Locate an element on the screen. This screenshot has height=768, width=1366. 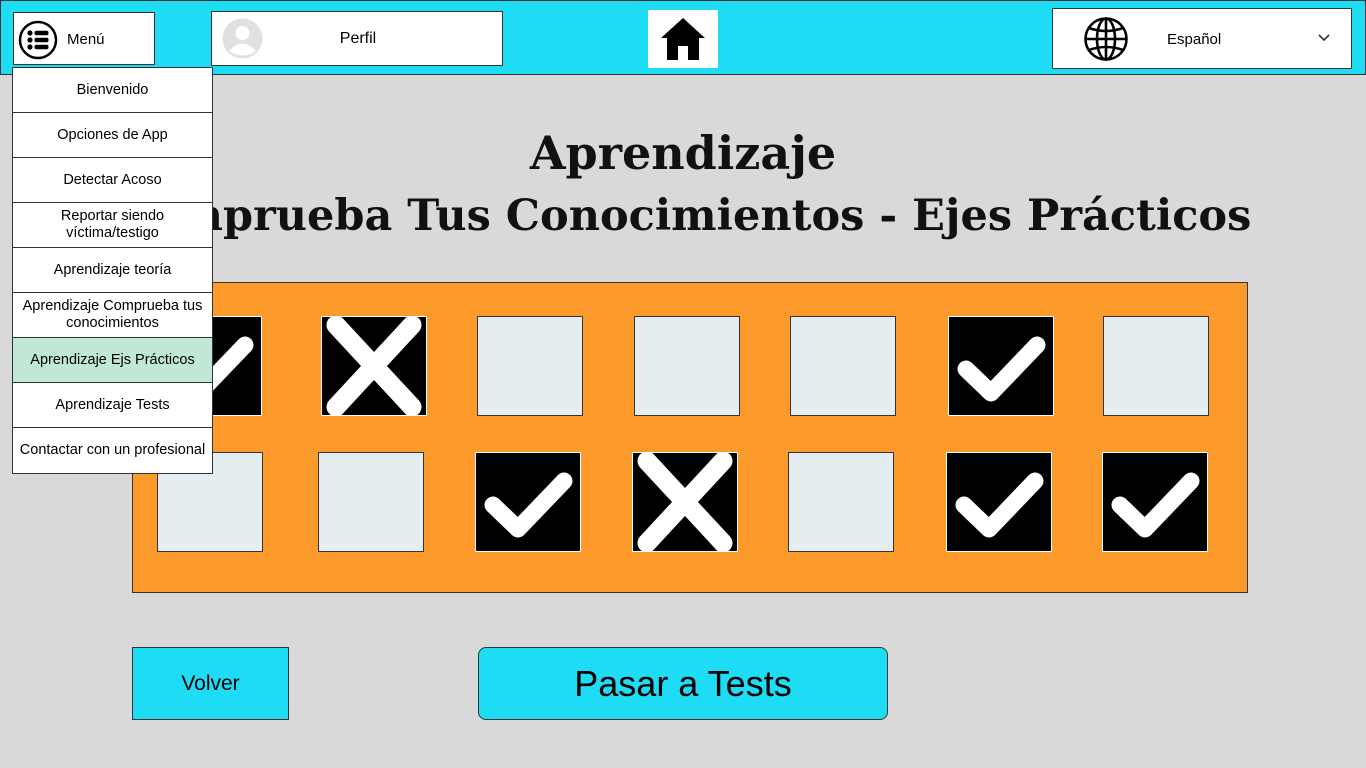
menu-item: Opciones de App is located at coordinates (112, 135).